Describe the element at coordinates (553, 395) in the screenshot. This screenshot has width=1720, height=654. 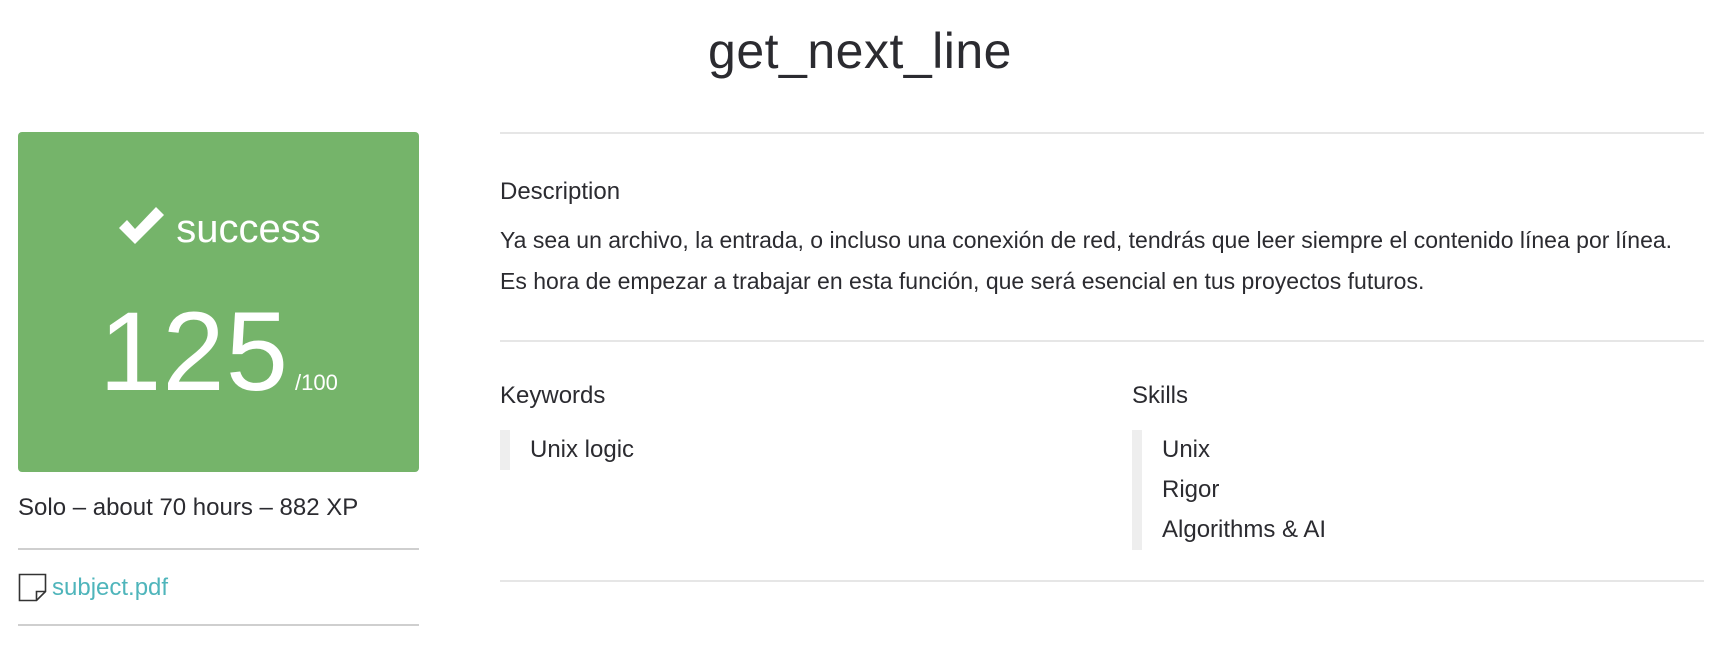
I see `keywords-heading: Keywords` at that location.